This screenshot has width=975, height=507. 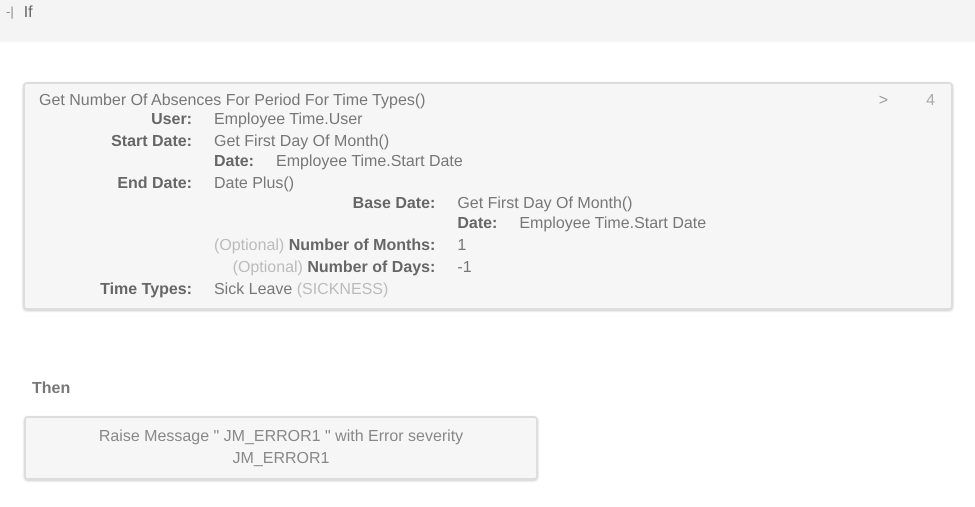 What do you see at coordinates (464, 267) in the screenshot?
I see `parameter-value: -1` at bounding box center [464, 267].